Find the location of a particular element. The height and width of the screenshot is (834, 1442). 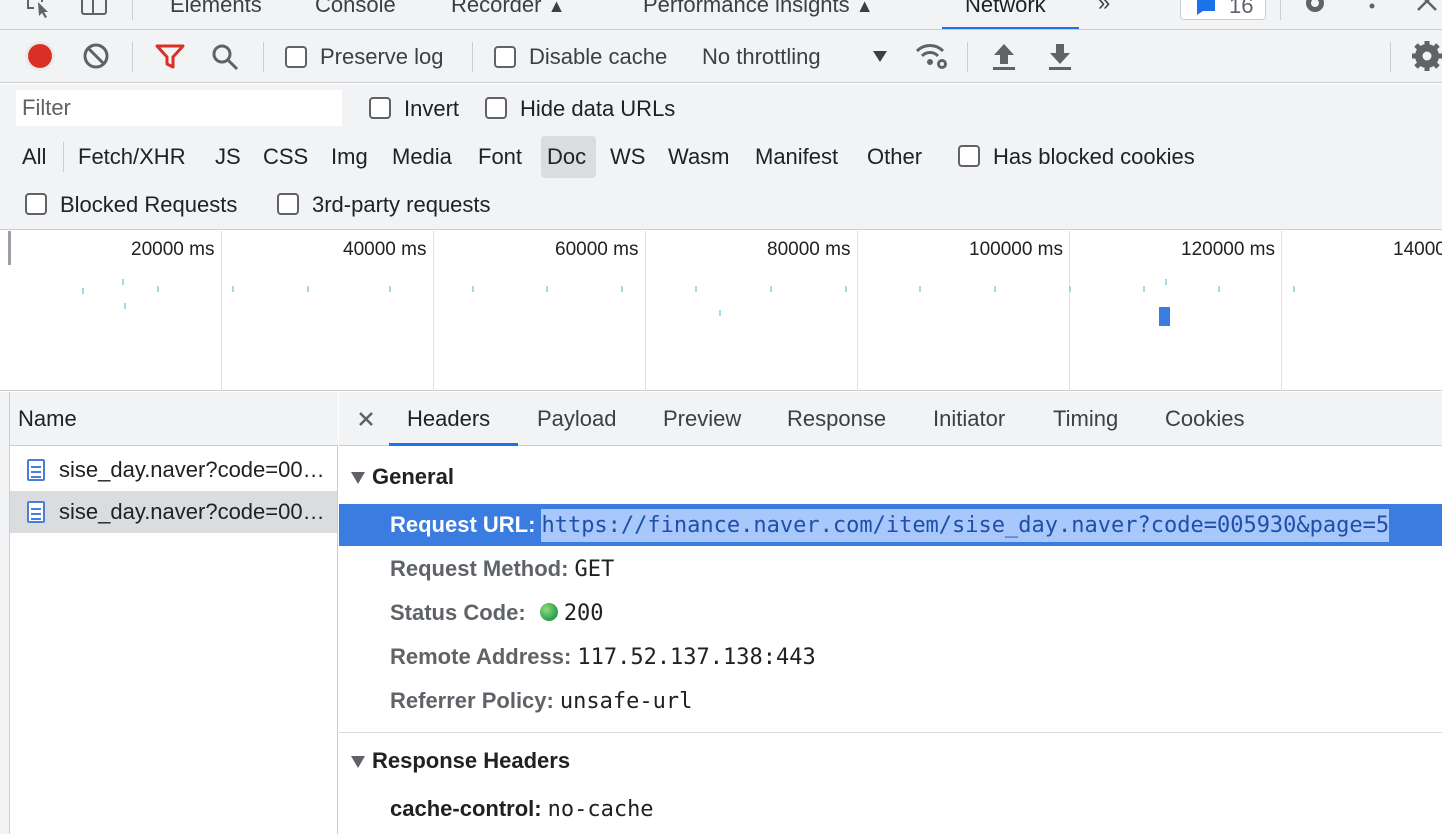

tab-console: Console is located at coordinates (355, 9).